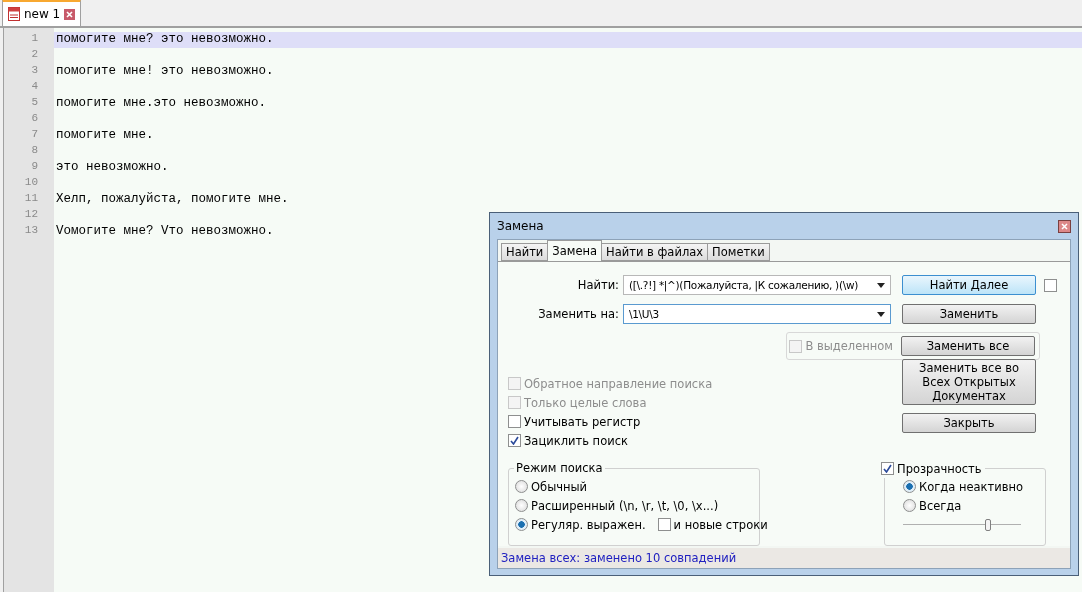 Image resolution: width=1082 pixels, height=592 pixels. Describe the element at coordinates (34, 167) in the screenshot. I see `line-number: 9` at that location.